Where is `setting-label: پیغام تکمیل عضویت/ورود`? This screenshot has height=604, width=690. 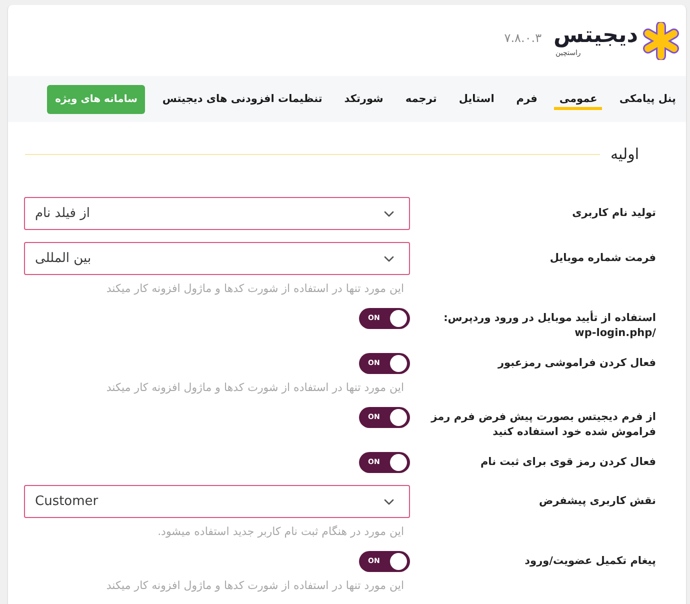
setting-label: پیغام تکمیل عضویت/ورود is located at coordinates (590, 561).